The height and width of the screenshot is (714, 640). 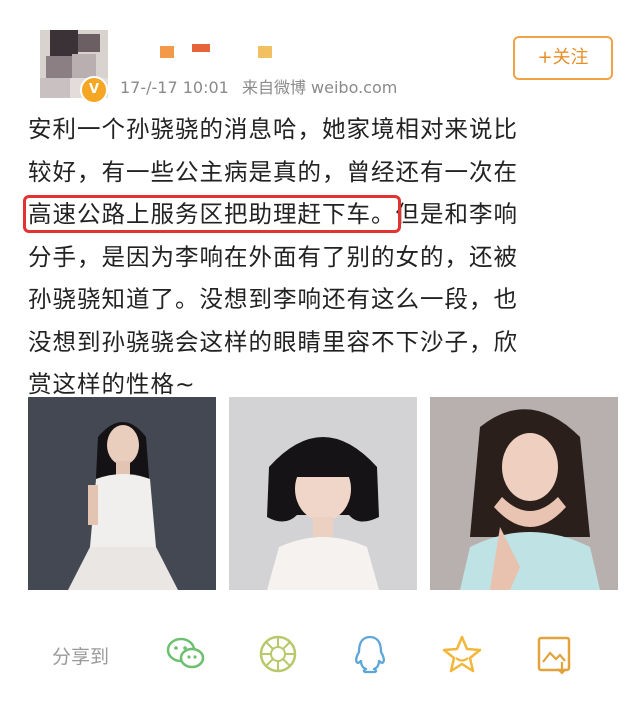 I want to click on verified-badge-icon: V, so click(x=94, y=90).